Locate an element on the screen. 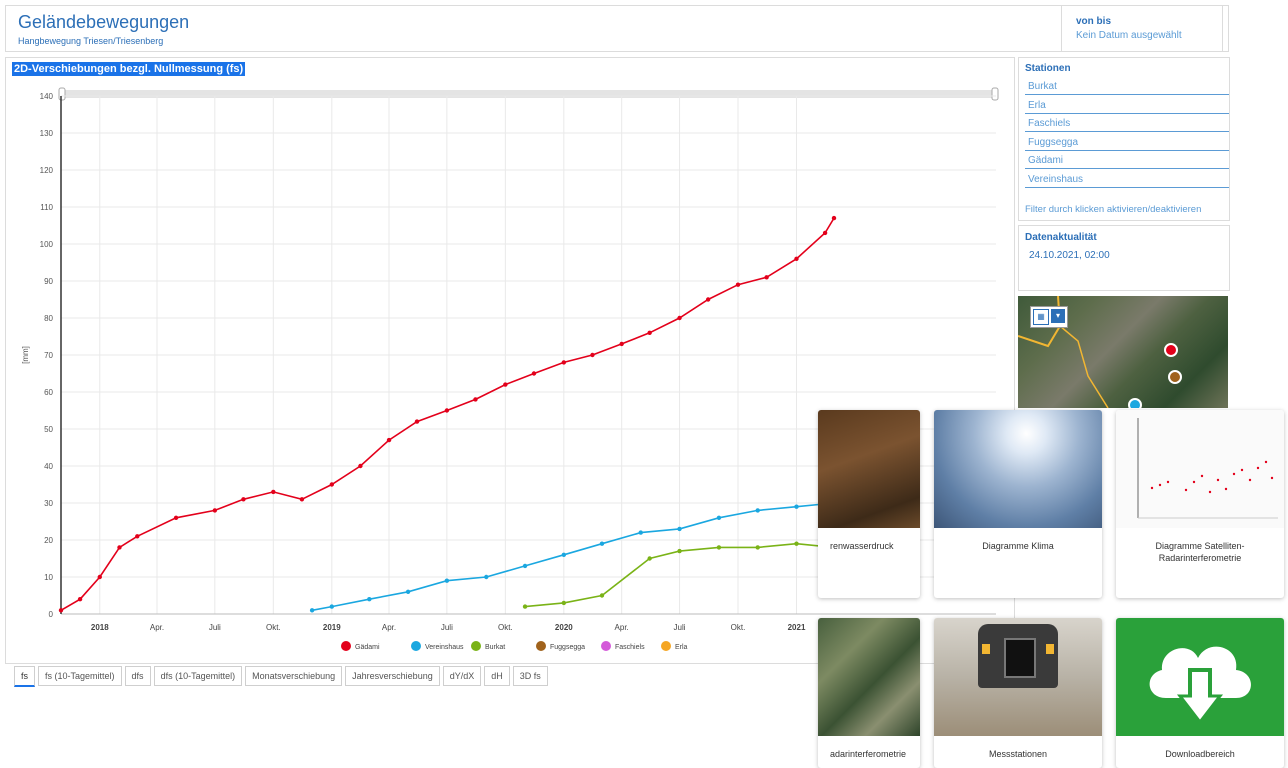 The width and height of the screenshot is (1288, 768). y-tick-label: 140 is located at coordinates (47, 96).